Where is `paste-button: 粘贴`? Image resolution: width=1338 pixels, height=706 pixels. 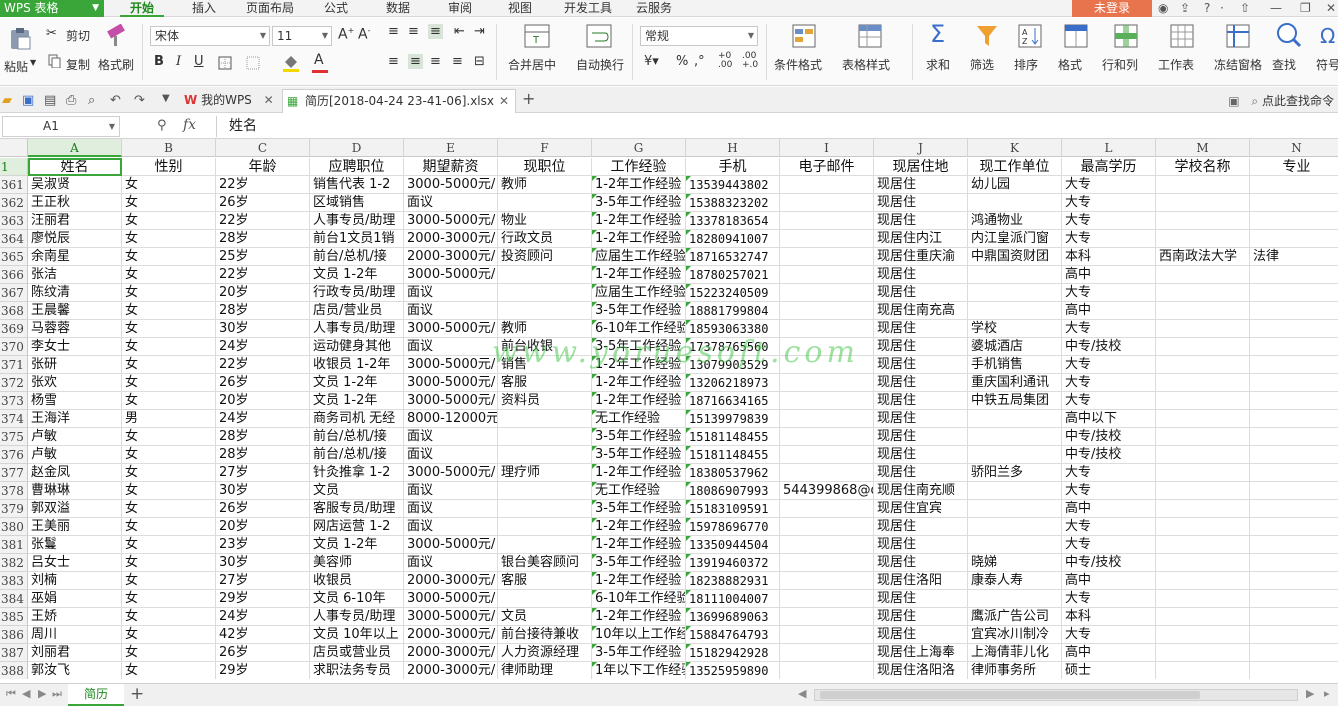 paste-button: 粘贴 is located at coordinates (16, 66).